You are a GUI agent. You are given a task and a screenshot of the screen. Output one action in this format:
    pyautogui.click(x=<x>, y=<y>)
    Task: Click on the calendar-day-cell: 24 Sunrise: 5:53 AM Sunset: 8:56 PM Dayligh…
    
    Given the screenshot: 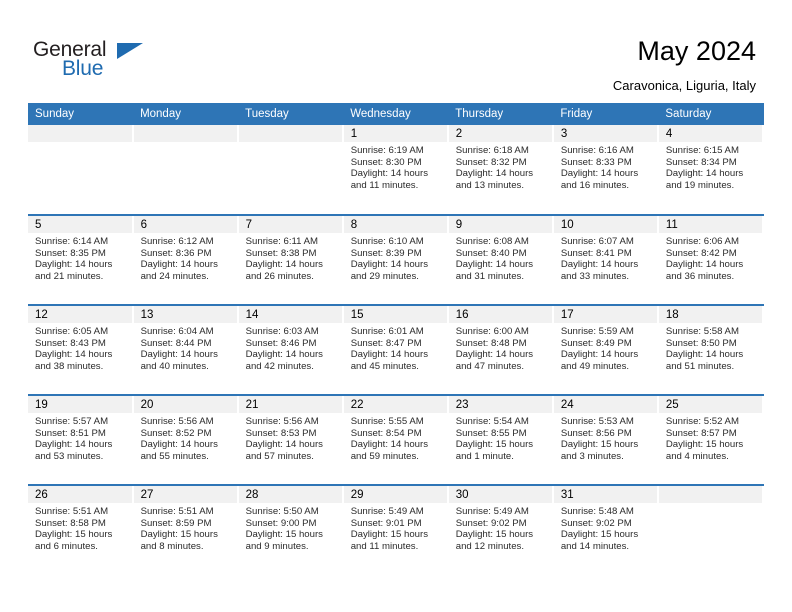 What is the action you would take?
    pyautogui.click(x=606, y=439)
    